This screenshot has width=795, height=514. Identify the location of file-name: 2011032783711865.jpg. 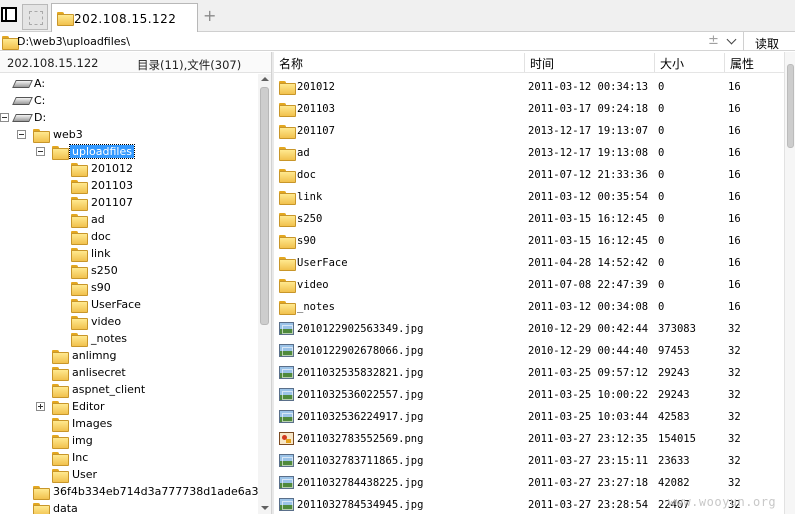
(360, 461).